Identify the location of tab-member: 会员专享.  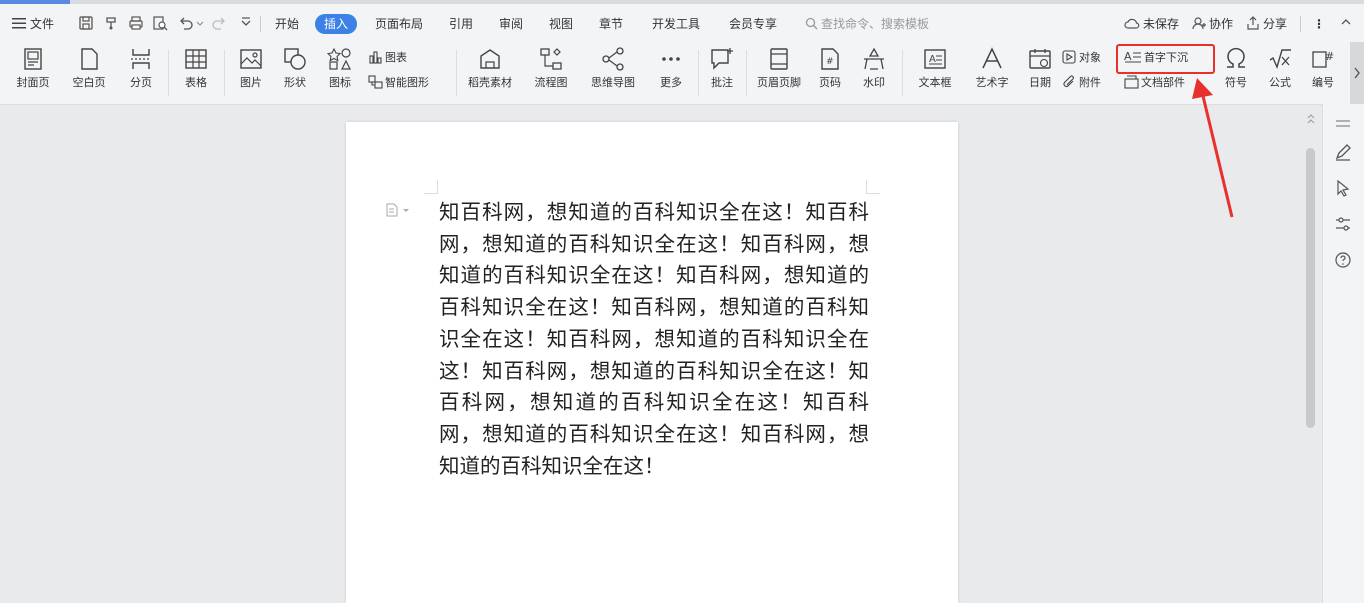
(753, 24).